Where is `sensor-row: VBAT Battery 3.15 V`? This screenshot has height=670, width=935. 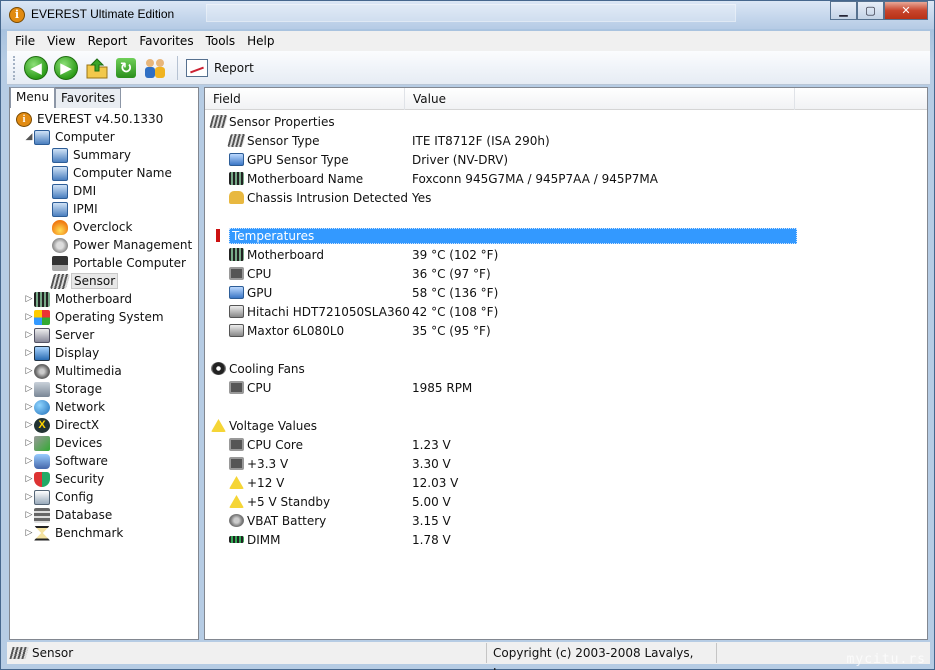
sensor-row: VBAT Battery 3.15 V is located at coordinates (566, 520).